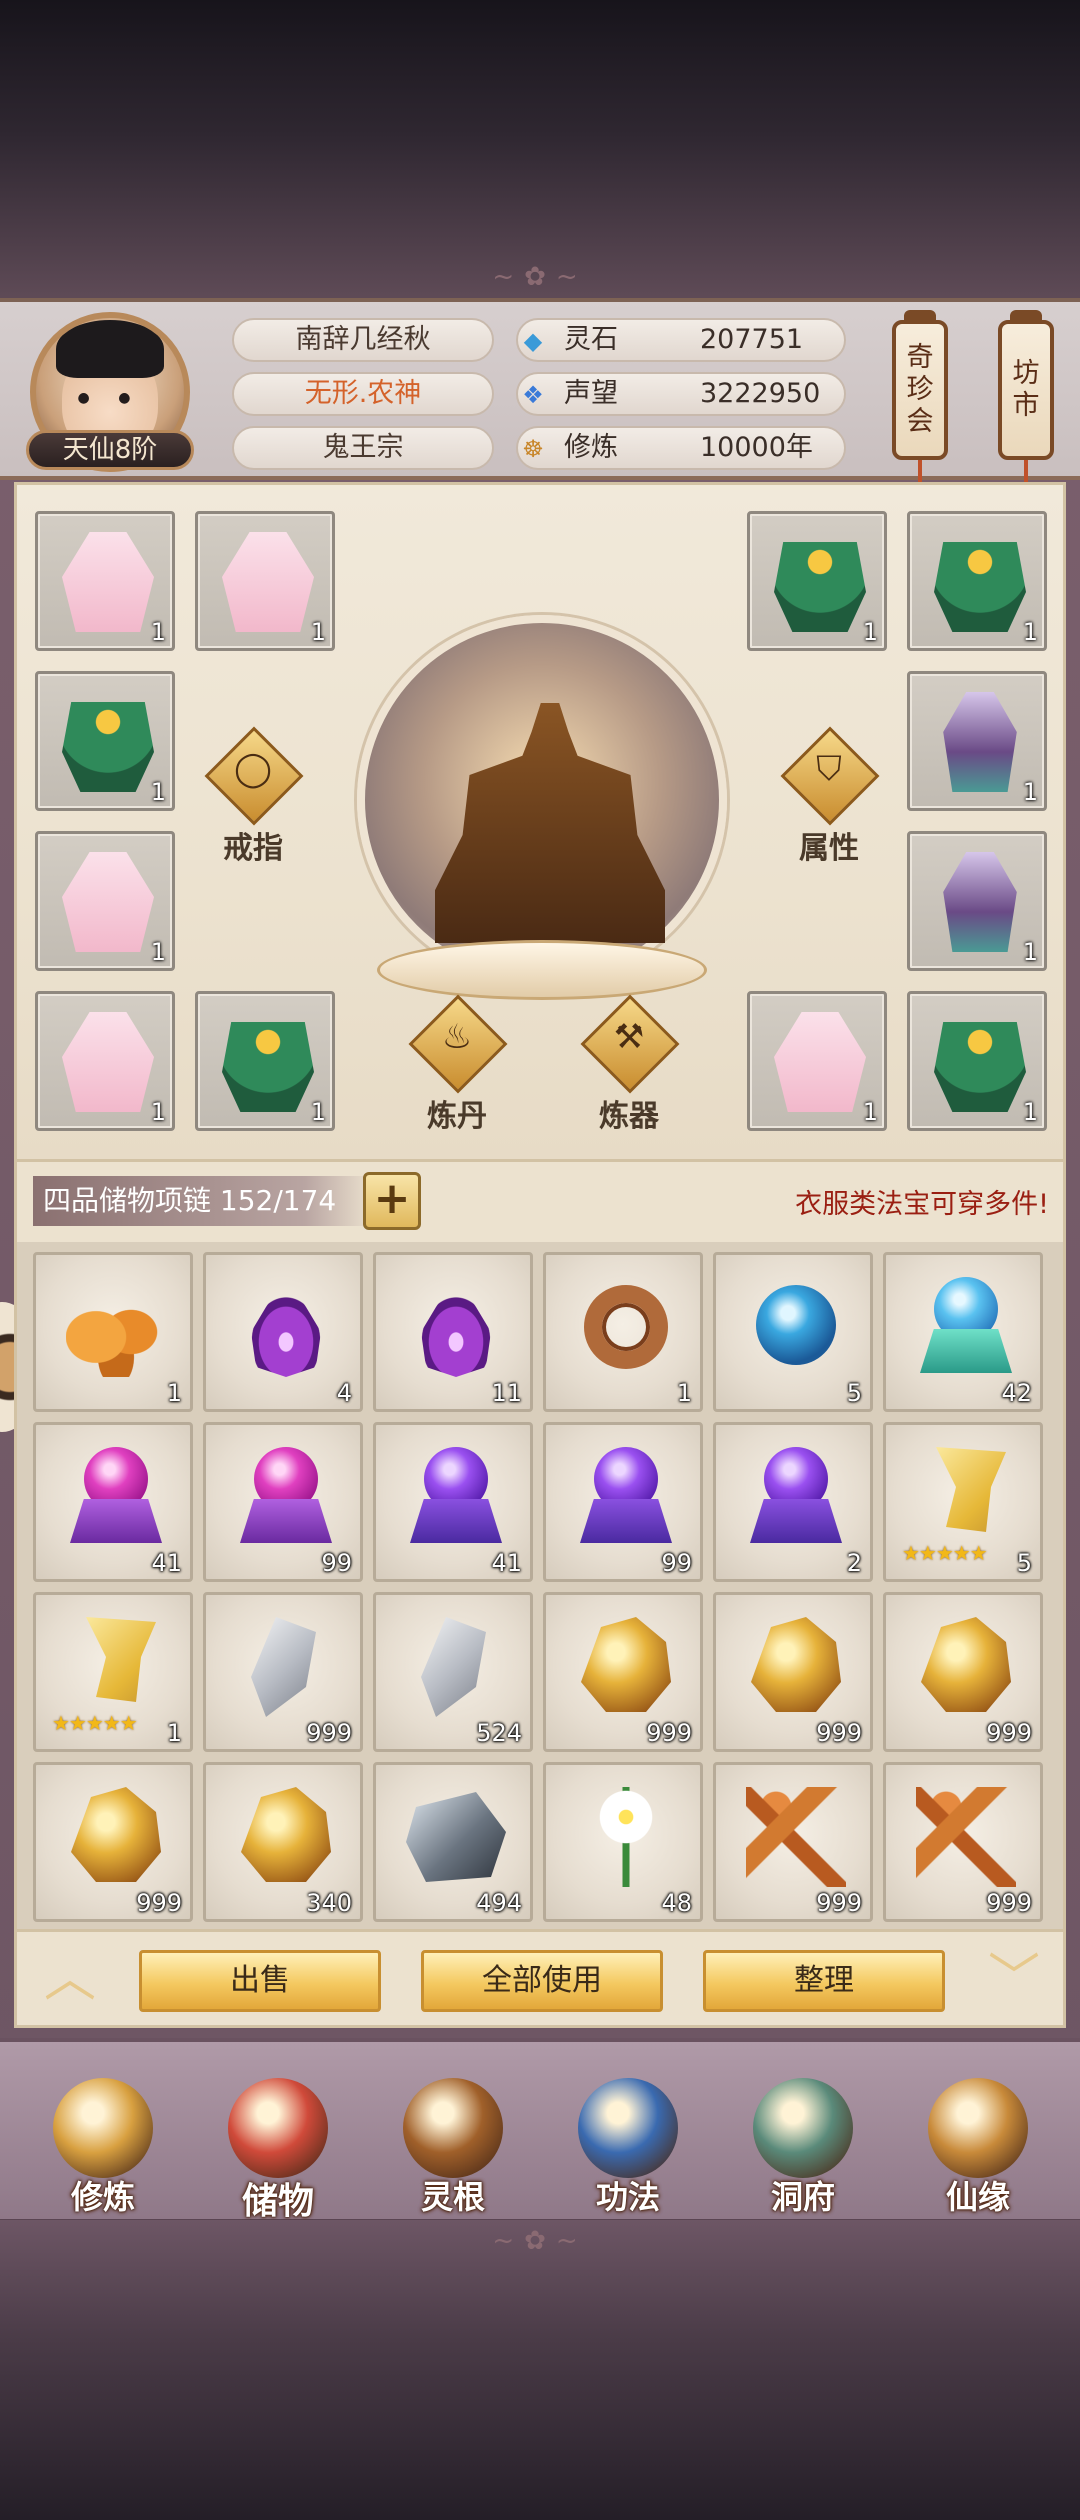  Describe the element at coordinates (752, 339) in the screenshot. I see `spirit-stone-value: 207751` at that location.